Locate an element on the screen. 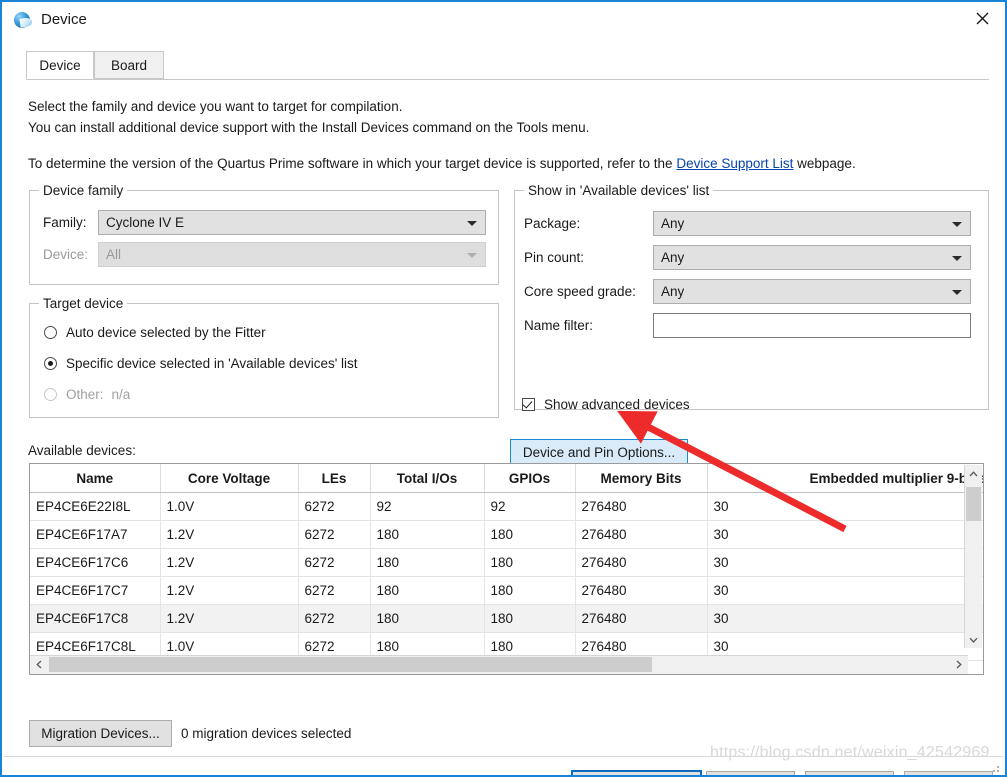 This screenshot has height=777, width=1007. tab-device-label: Device is located at coordinates (60, 65).